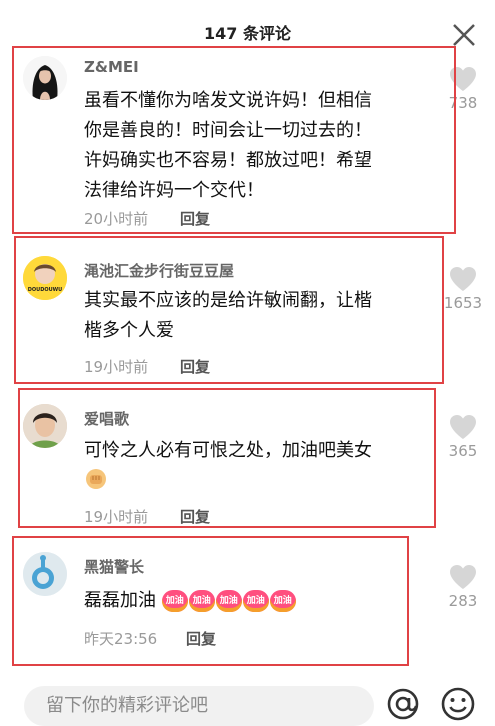 Image resolution: width=495 pixels, height=726 pixels. What do you see at coordinates (247, 33) in the screenshot?
I see `comment-count-title: 147 条评论` at bounding box center [247, 33].